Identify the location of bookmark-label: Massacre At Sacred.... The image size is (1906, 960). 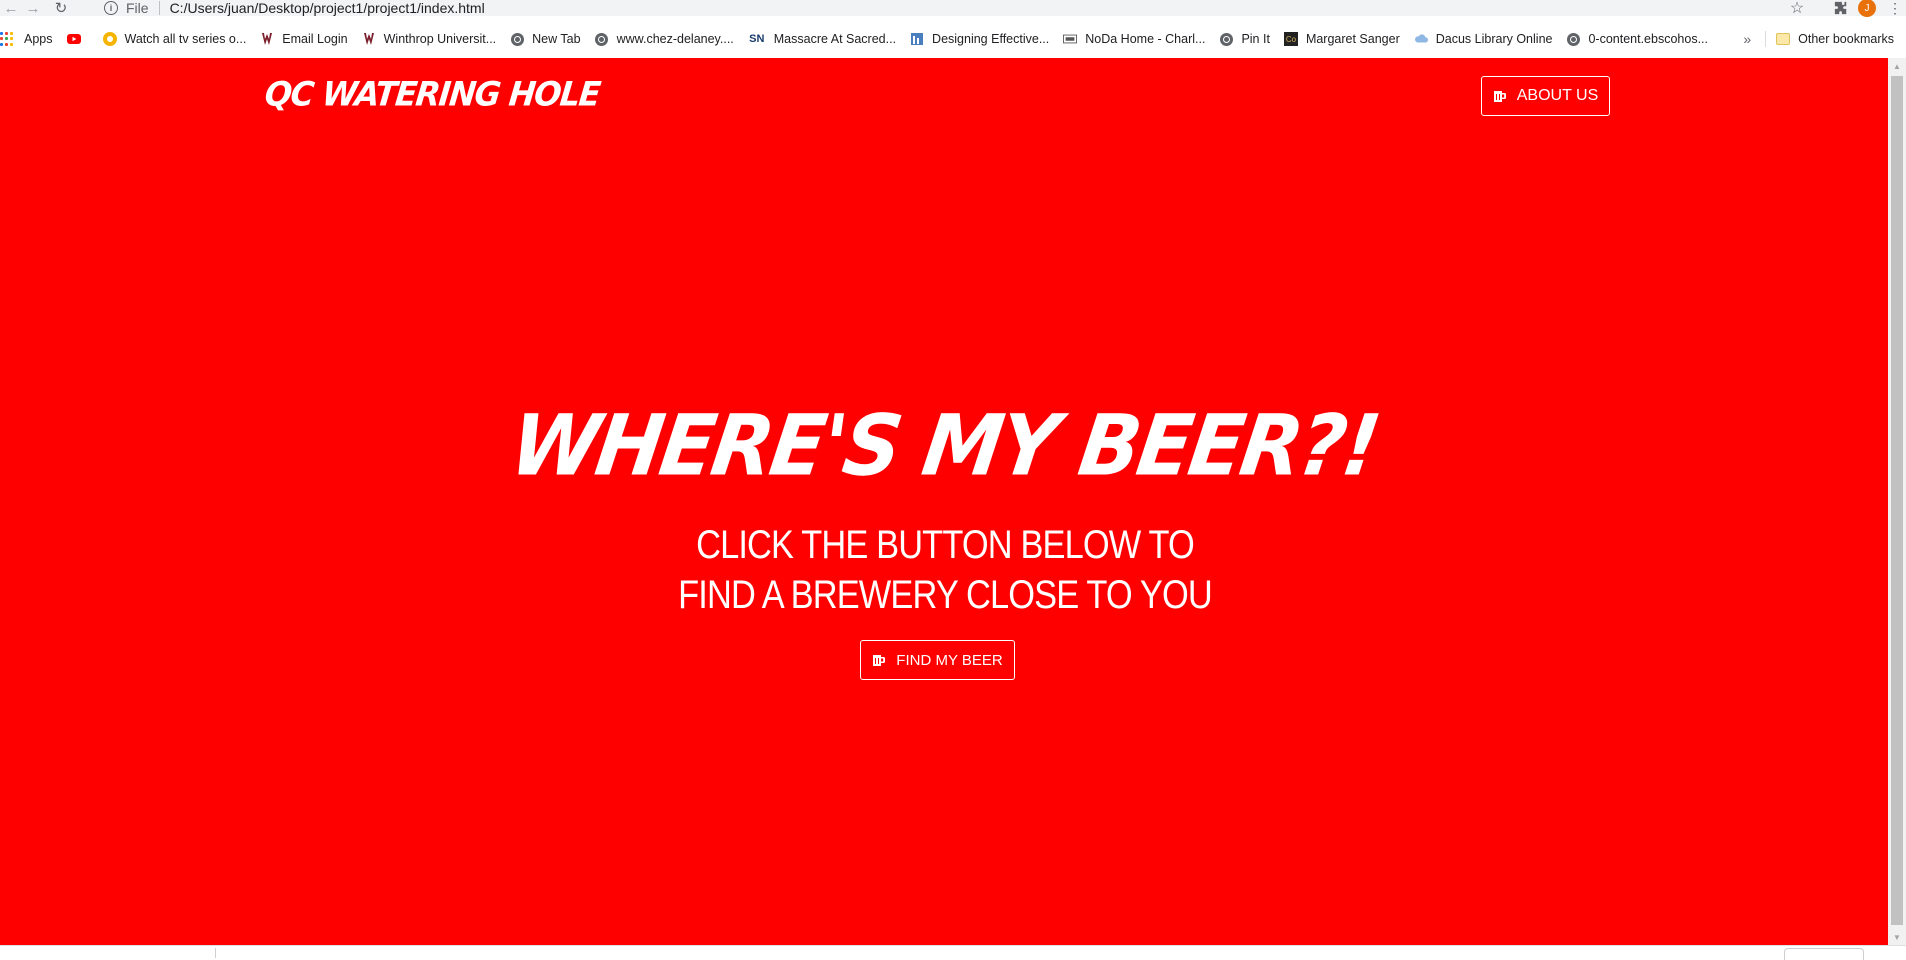
(835, 39).